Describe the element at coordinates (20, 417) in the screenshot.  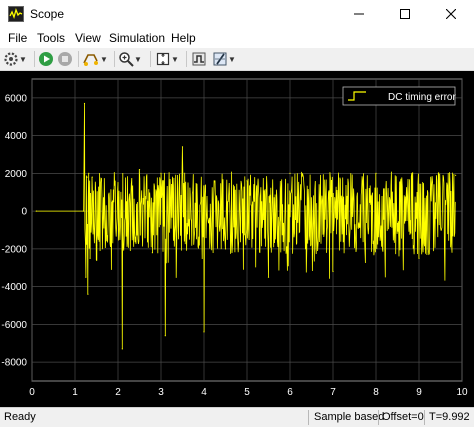
I see `status-ready: Ready` at that location.